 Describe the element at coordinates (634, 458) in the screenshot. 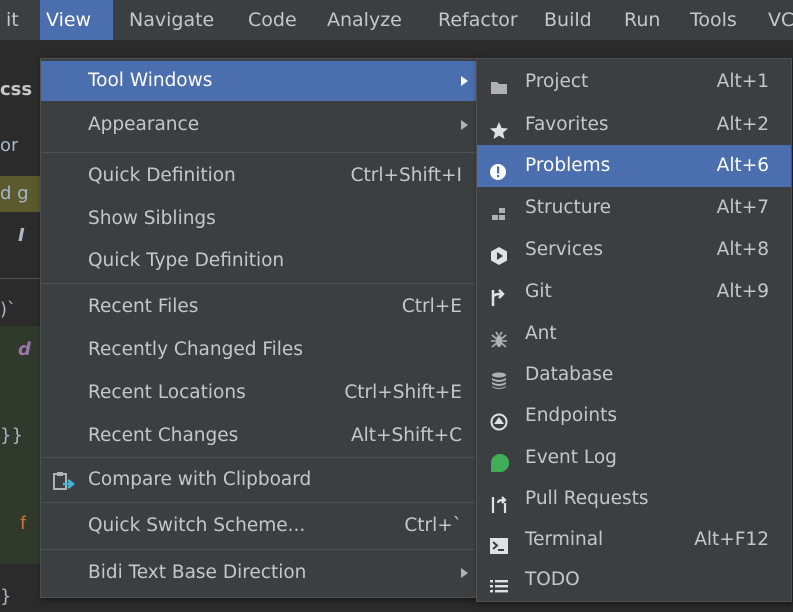

I see `tool-window-event-log: Event Log` at that location.